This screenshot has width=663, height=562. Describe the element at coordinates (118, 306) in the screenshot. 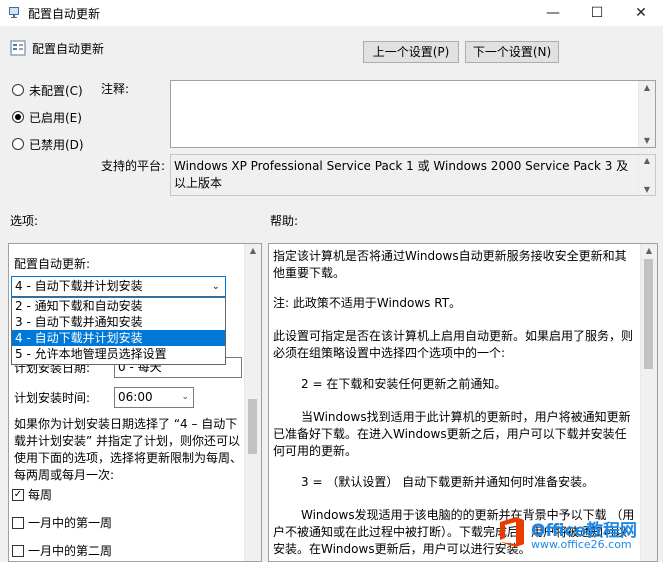

I see `dropdown-option: 2 - 通知下载和自动安装` at that location.